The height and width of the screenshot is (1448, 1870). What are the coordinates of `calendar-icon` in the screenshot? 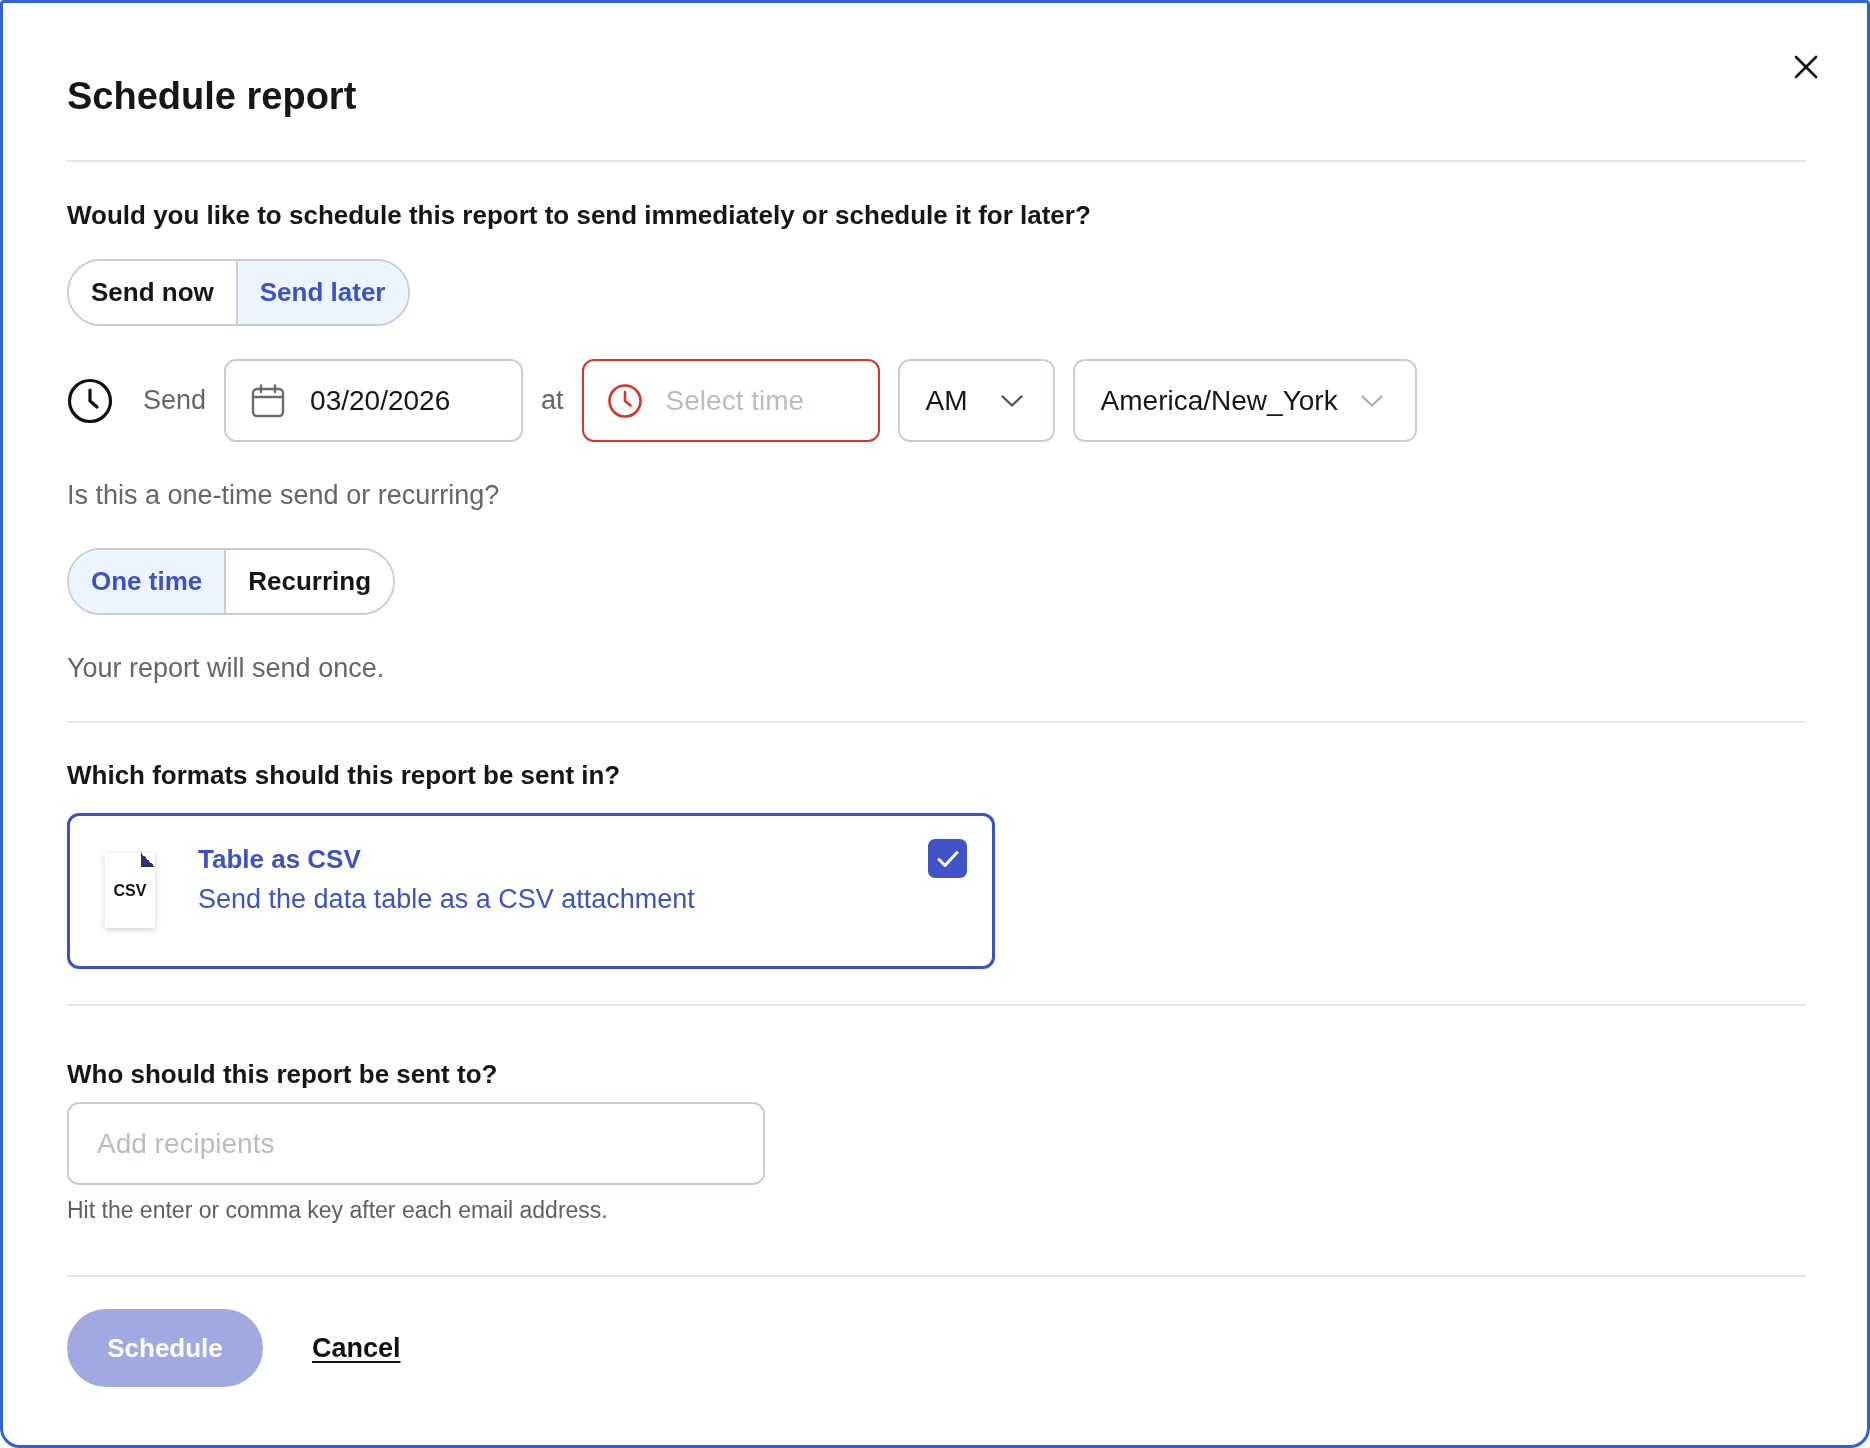 It's located at (268, 400).